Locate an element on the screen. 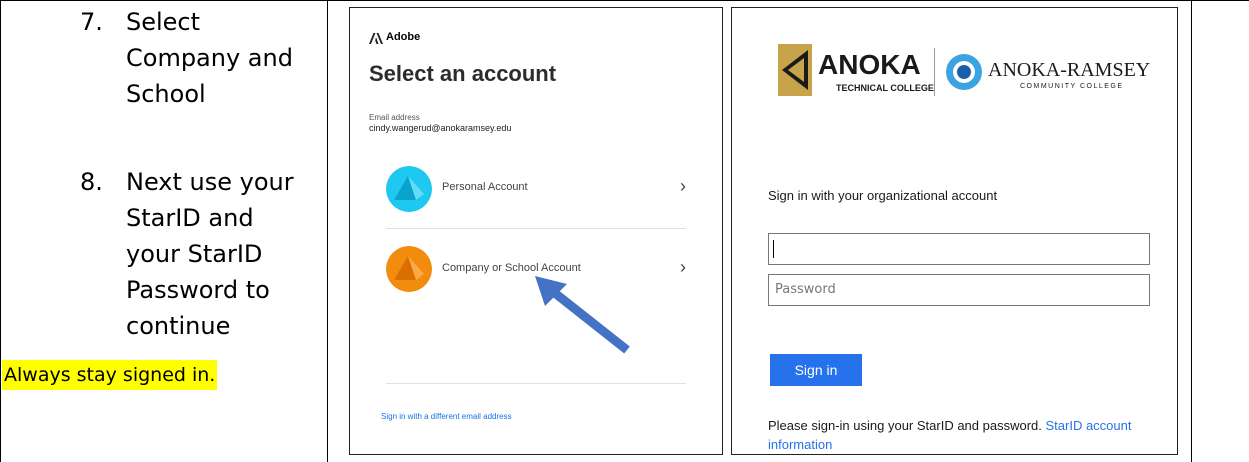 Image resolution: width=1249 pixels, height=462 pixels. personal-account-label: Personal Account is located at coordinates (485, 187).